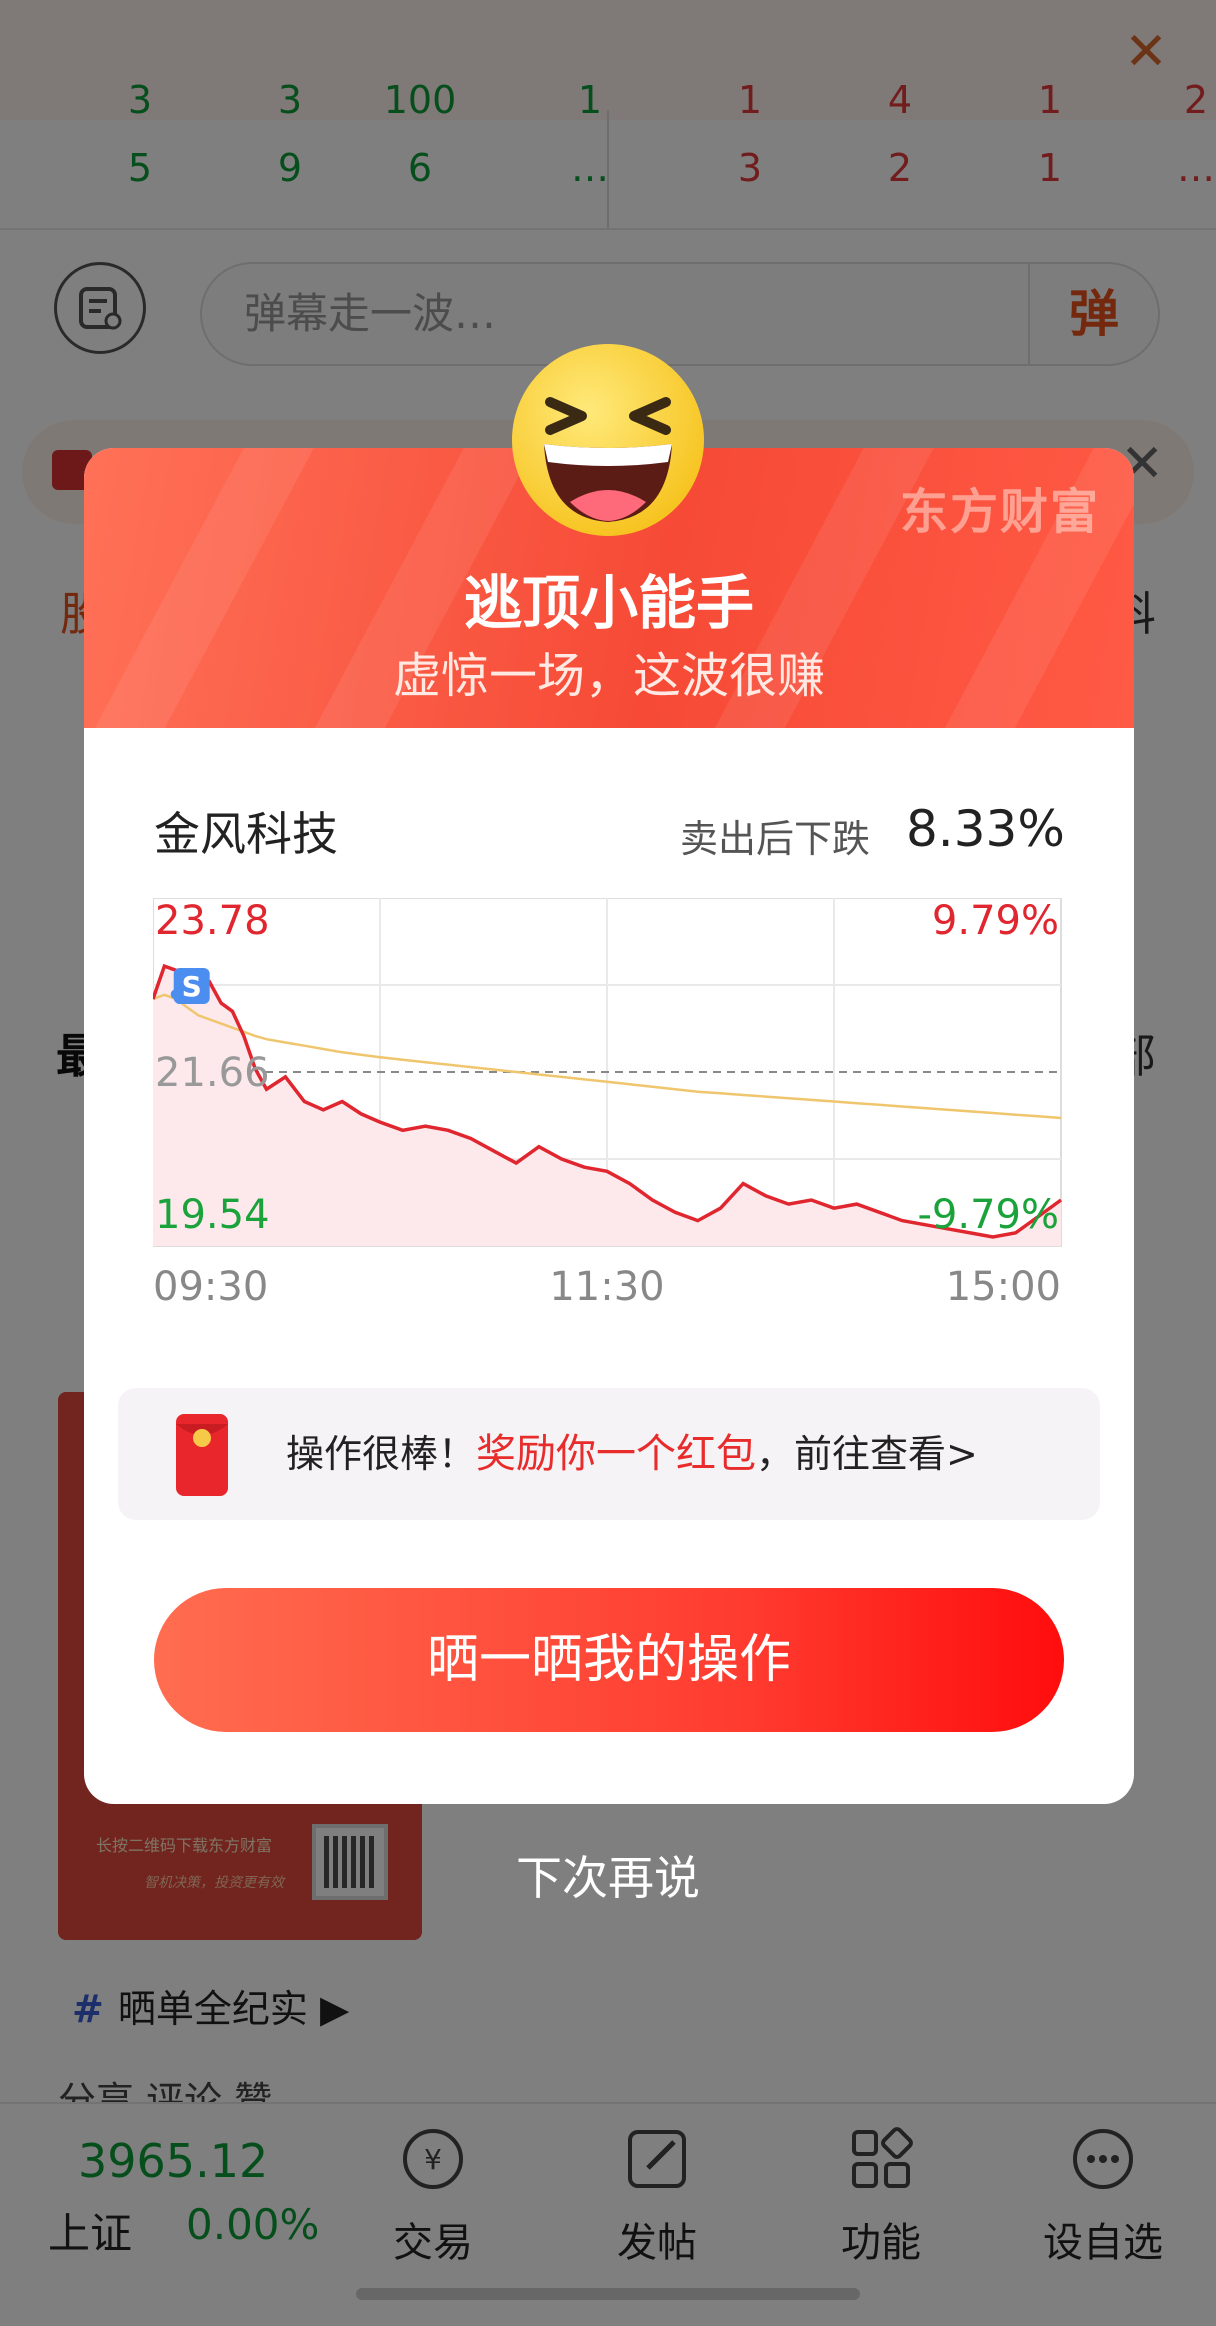 Image resolution: width=1216 pixels, height=2326 pixels. Describe the element at coordinates (608, 440) in the screenshot. I see `laughing-emoji-icon` at that location.